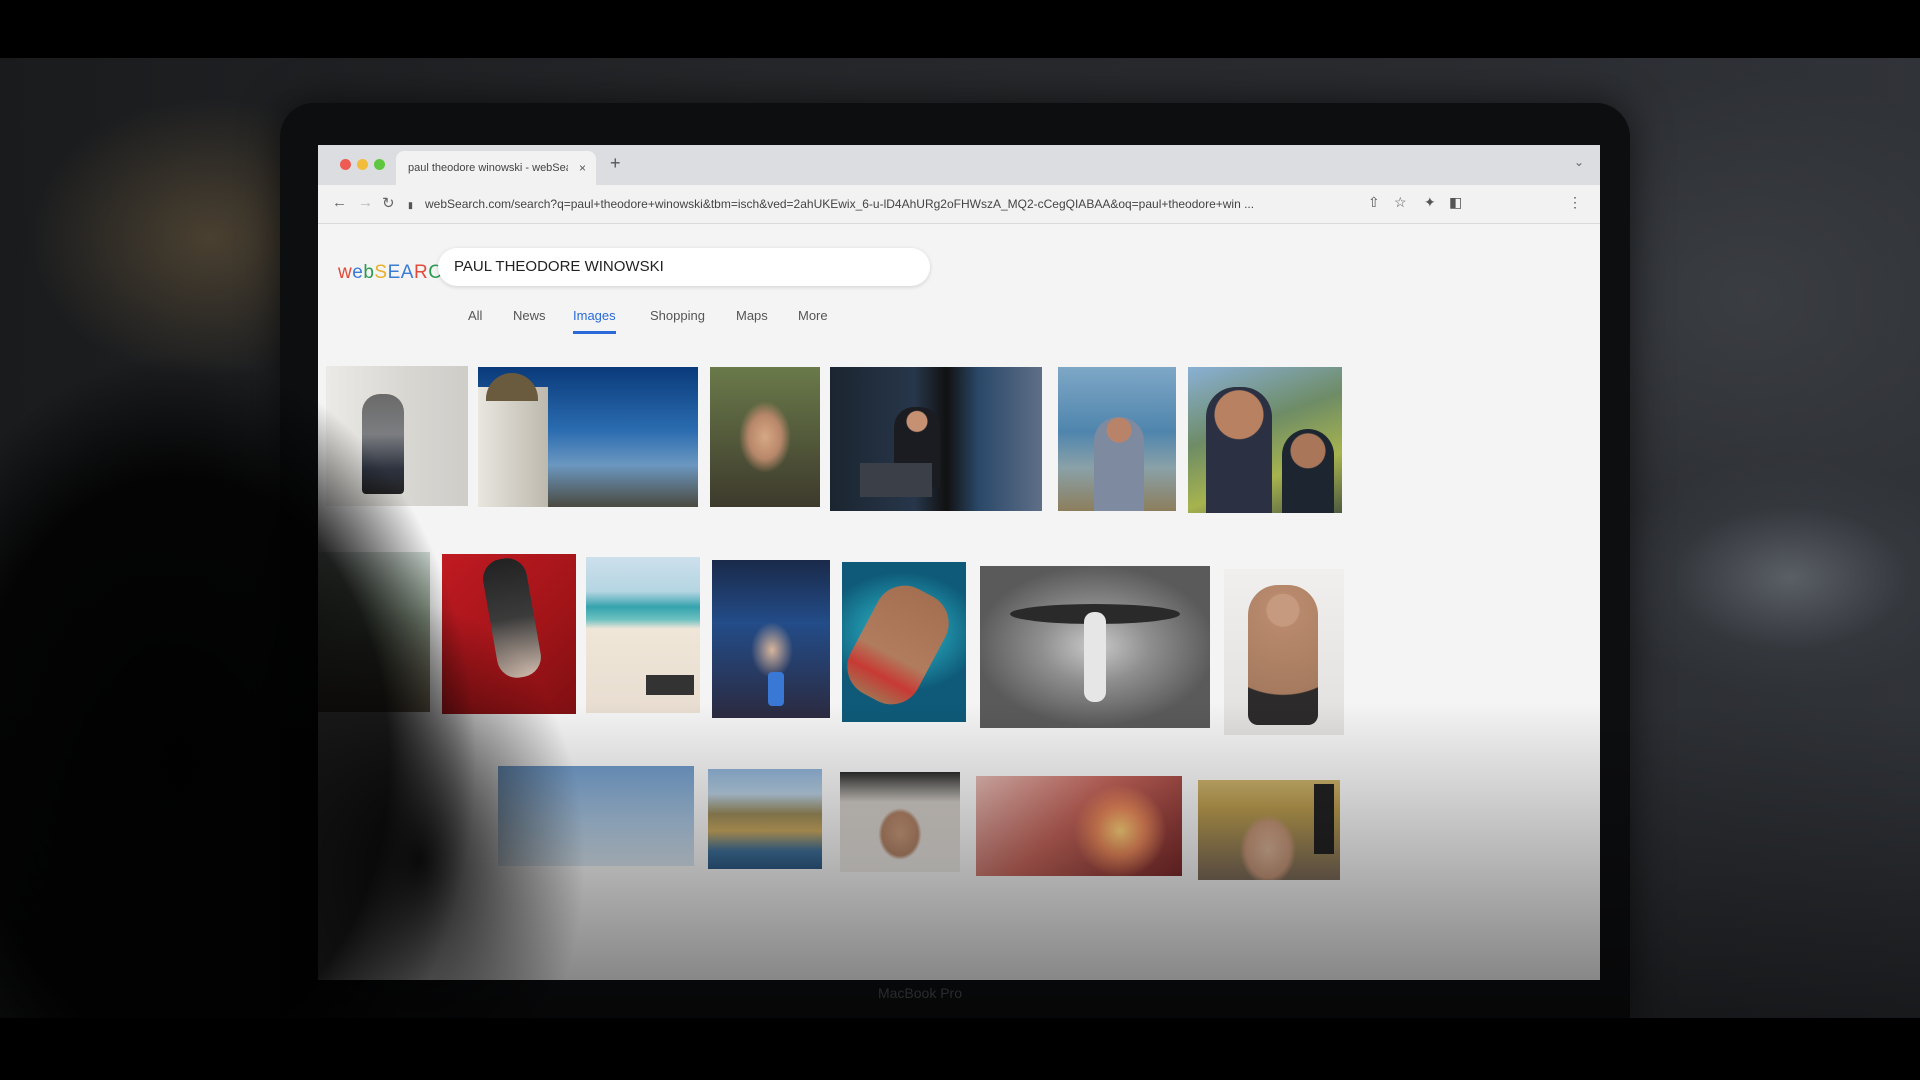 The height and width of the screenshot is (1080, 1920). What do you see at coordinates (596, 816) in the screenshot?
I see `sky-clouds-photo` at bounding box center [596, 816].